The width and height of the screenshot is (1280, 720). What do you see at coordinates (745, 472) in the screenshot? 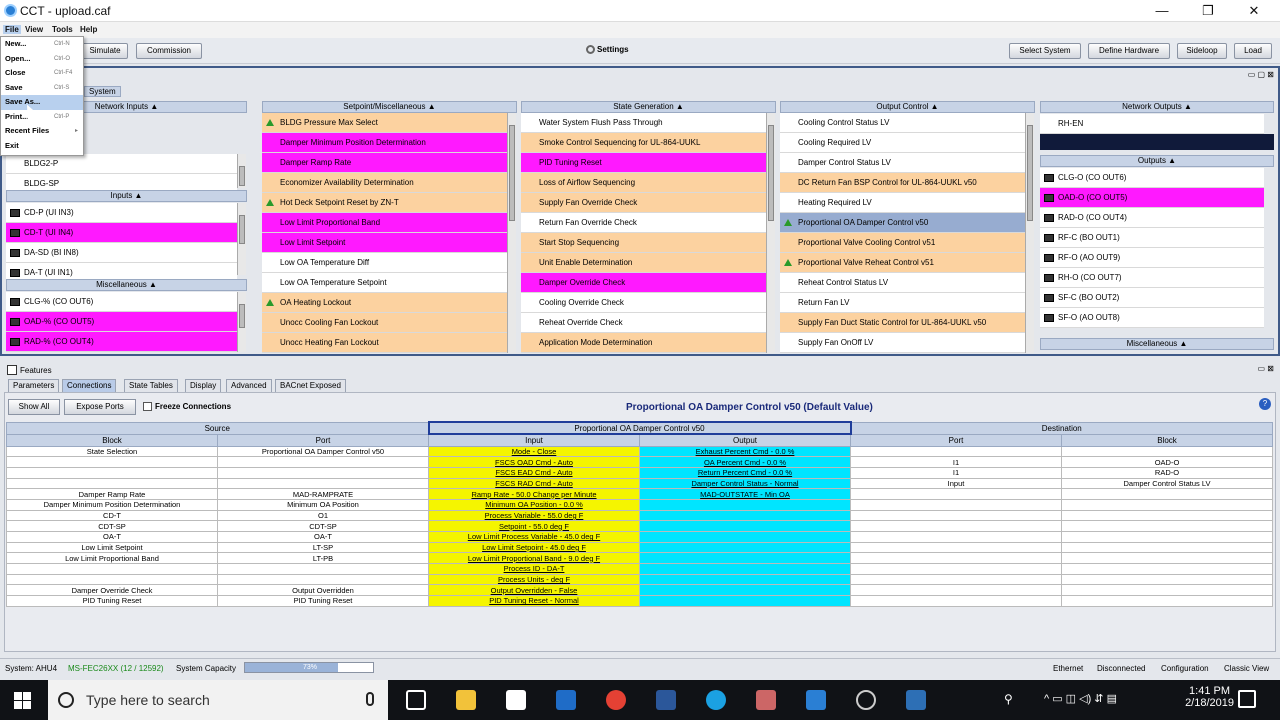
I see `cell-out: Return Percent Cmd - 0.0 %` at bounding box center [745, 472].